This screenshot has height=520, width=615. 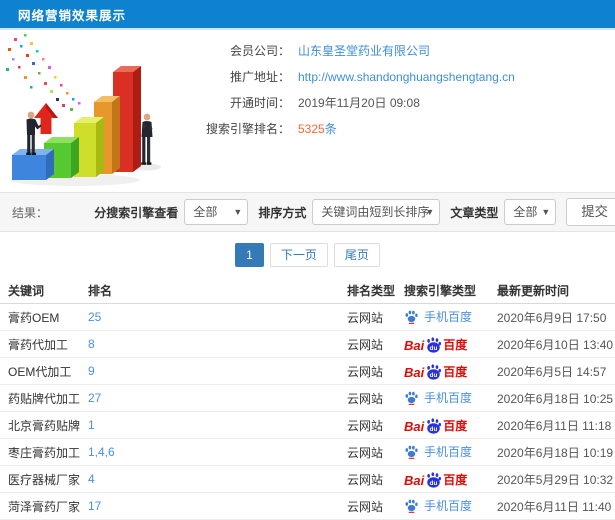 What do you see at coordinates (311, 129) in the screenshot?
I see `rank-count: 5325` at bounding box center [311, 129].